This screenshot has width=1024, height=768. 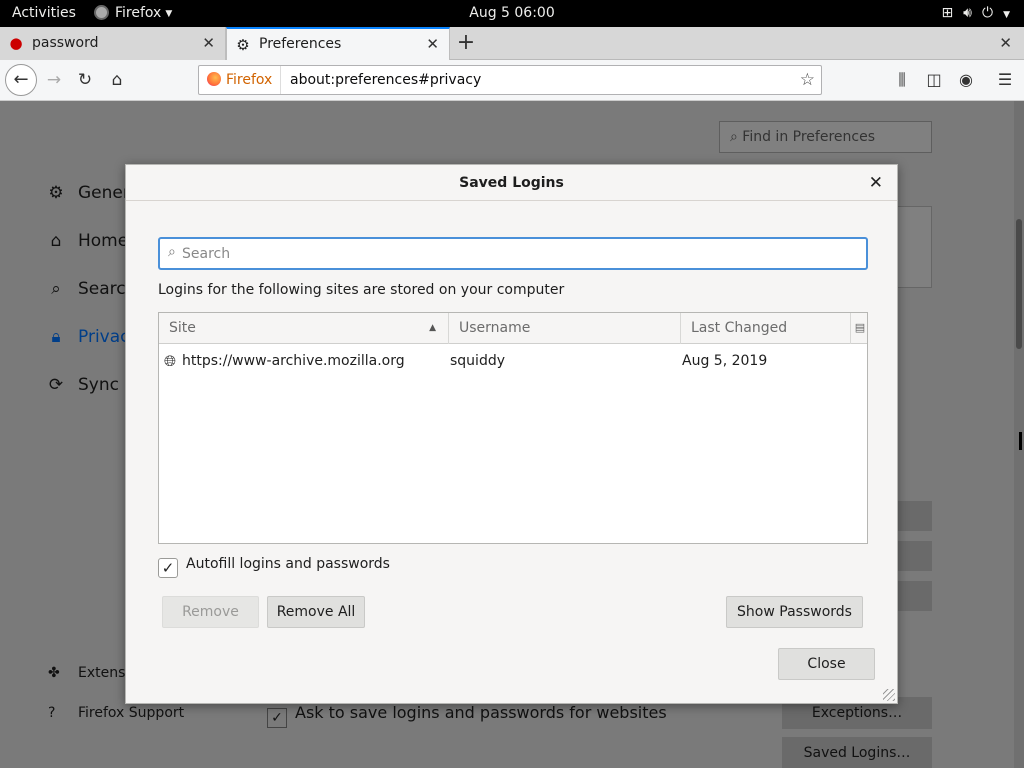 What do you see at coordinates (512, 43) in the screenshot?
I see `tab-bar: ● password ✕ ⚙ Preferences ✕ + ✕` at bounding box center [512, 43].